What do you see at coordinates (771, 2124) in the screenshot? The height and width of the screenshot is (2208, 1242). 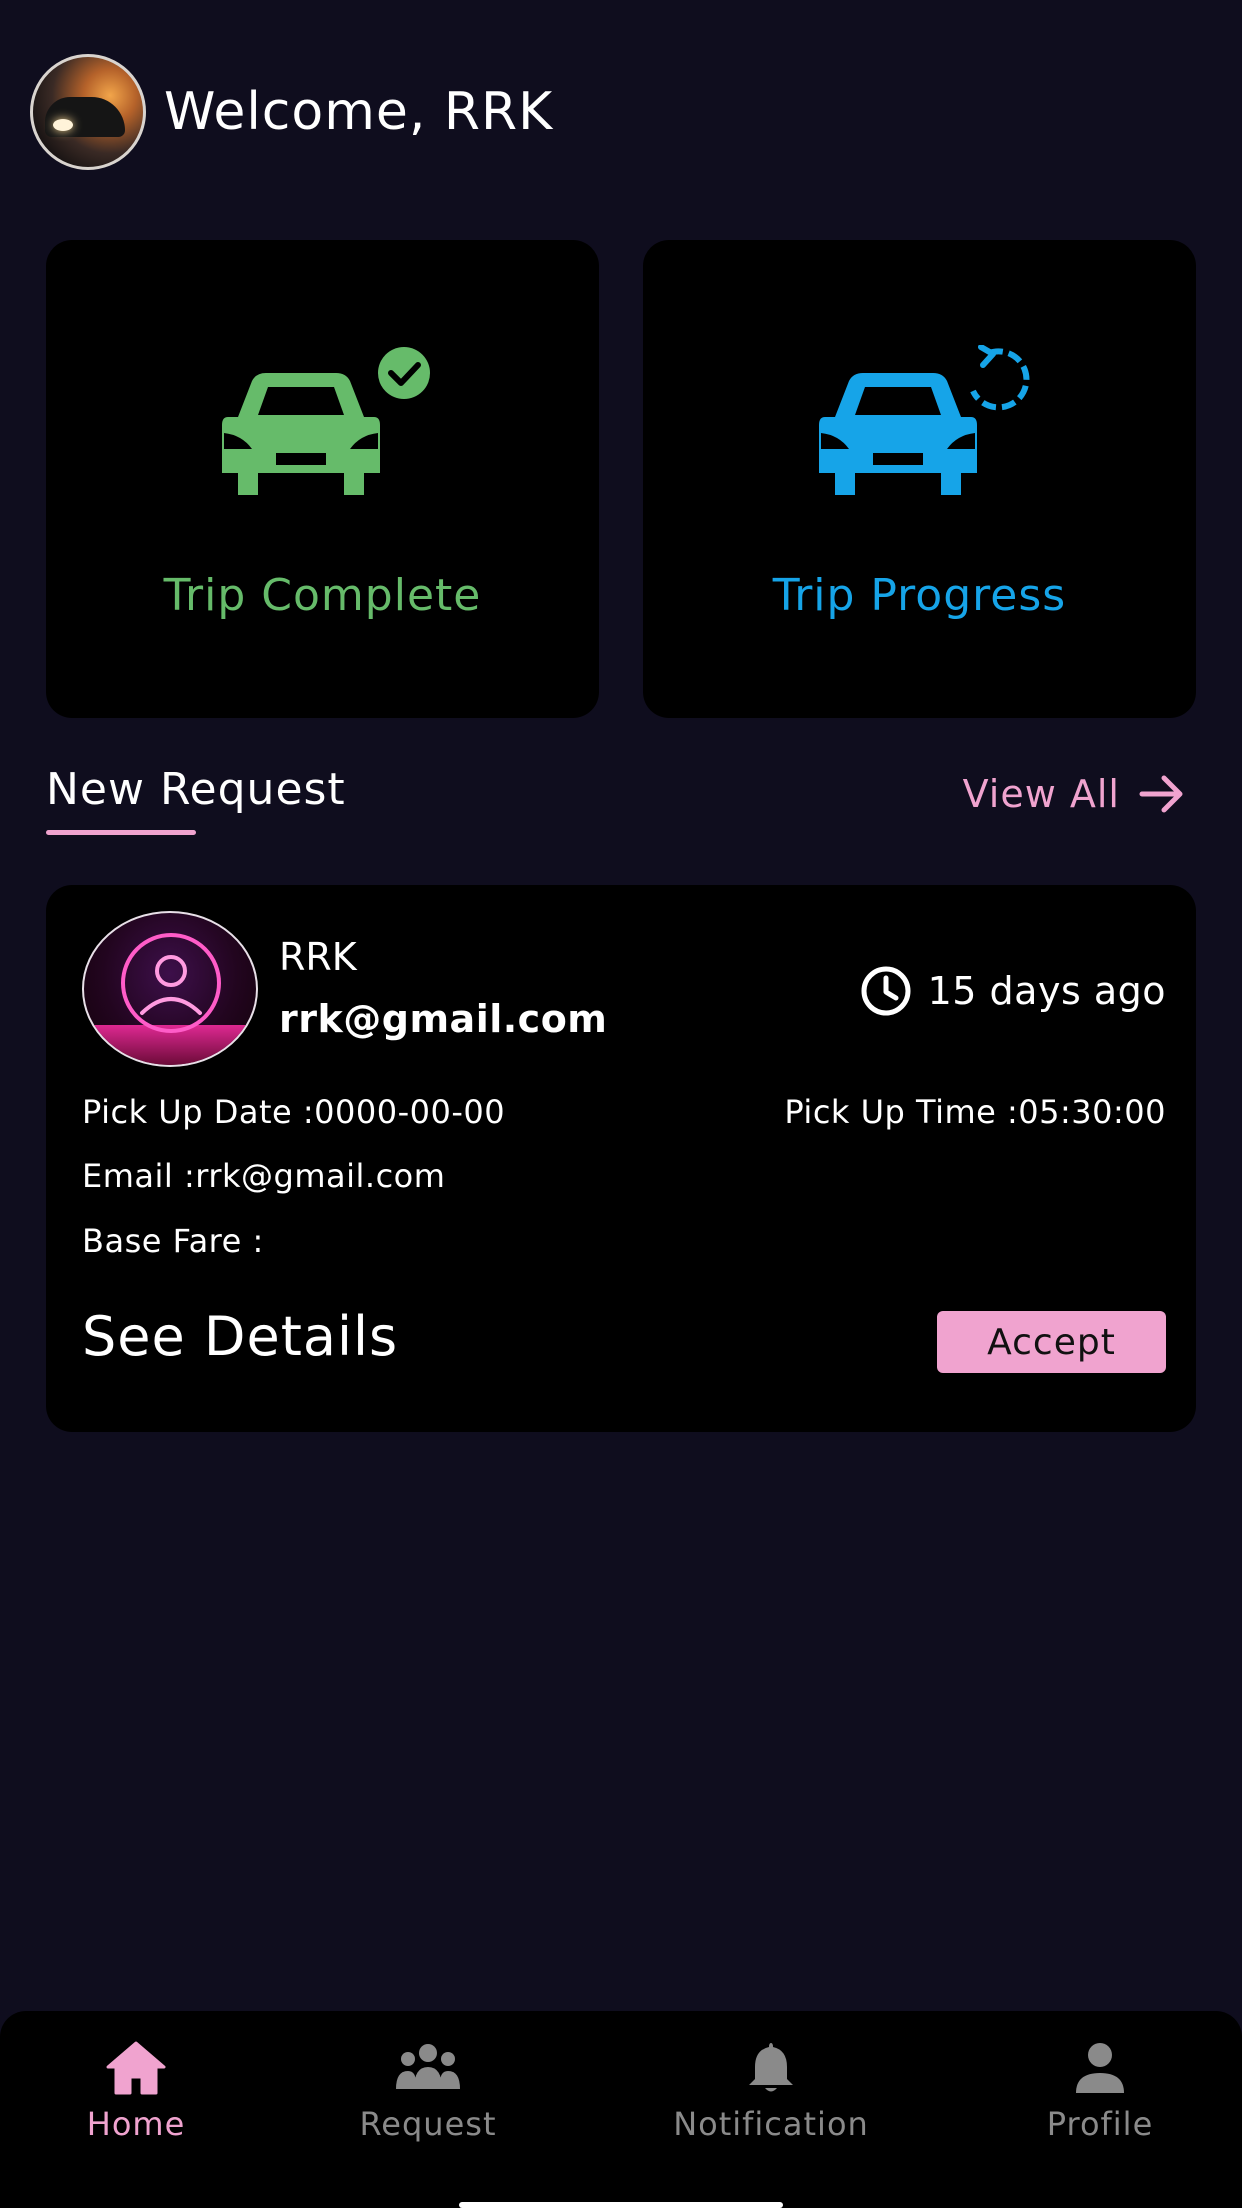 I see `nav-label-notification: Notification` at bounding box center [771, 2124].